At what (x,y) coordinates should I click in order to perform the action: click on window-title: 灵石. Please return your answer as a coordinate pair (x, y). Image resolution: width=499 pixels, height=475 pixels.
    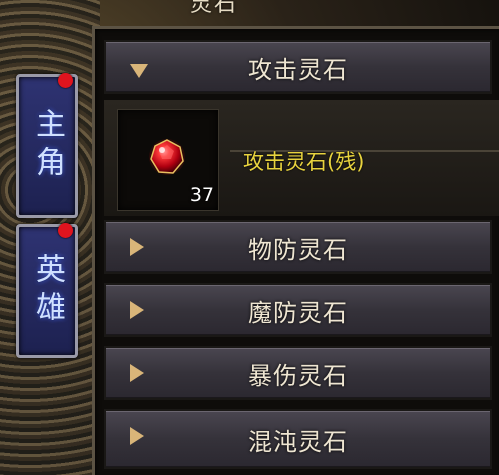
    Looking at the image, I should click on (214, 8).